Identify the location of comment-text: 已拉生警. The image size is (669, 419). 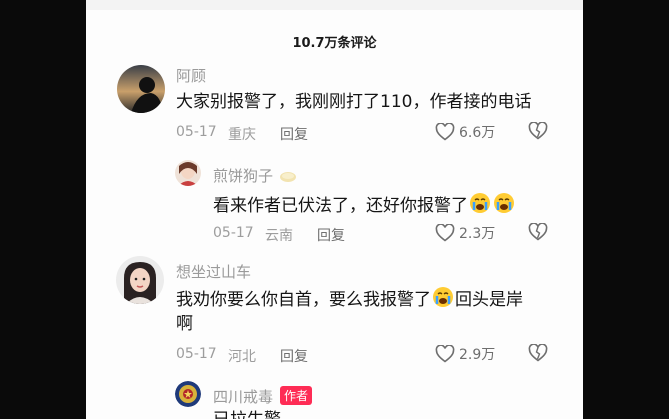
(247, 413).